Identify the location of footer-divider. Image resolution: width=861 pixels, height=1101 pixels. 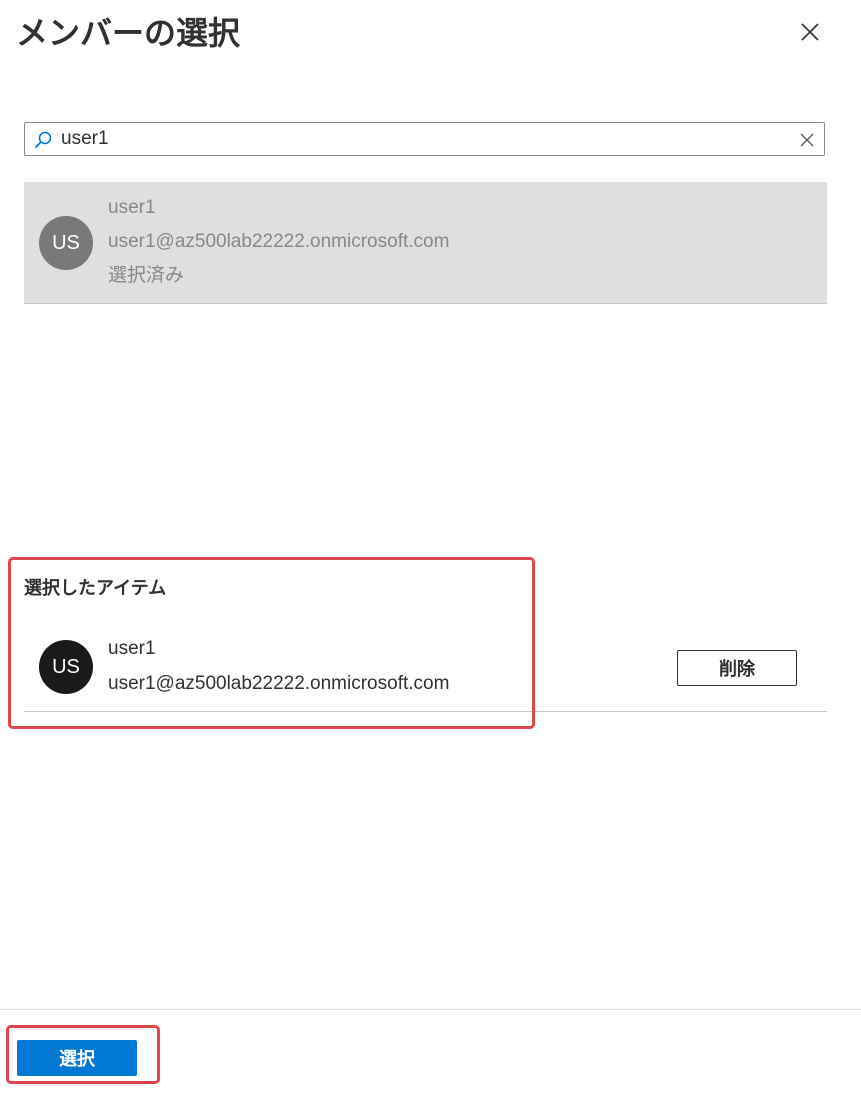
(430, 1009).